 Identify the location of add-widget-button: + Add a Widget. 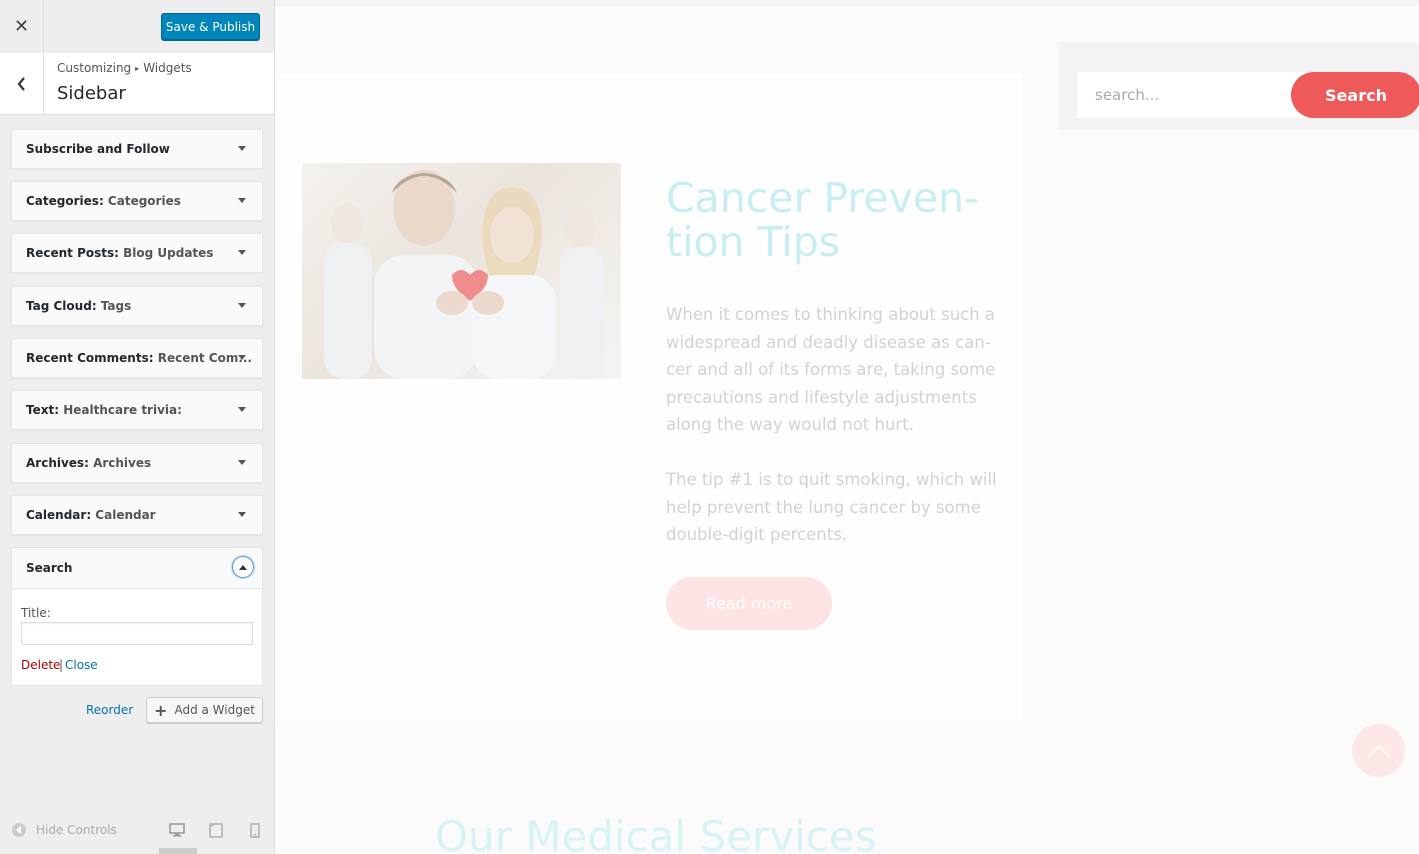
(204, 710).